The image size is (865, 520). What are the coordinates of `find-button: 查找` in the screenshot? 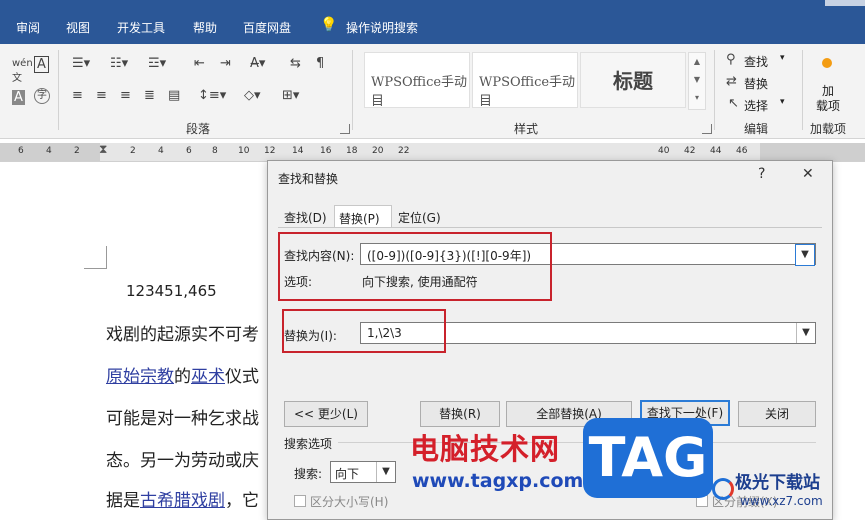 It's located at (756, 61).